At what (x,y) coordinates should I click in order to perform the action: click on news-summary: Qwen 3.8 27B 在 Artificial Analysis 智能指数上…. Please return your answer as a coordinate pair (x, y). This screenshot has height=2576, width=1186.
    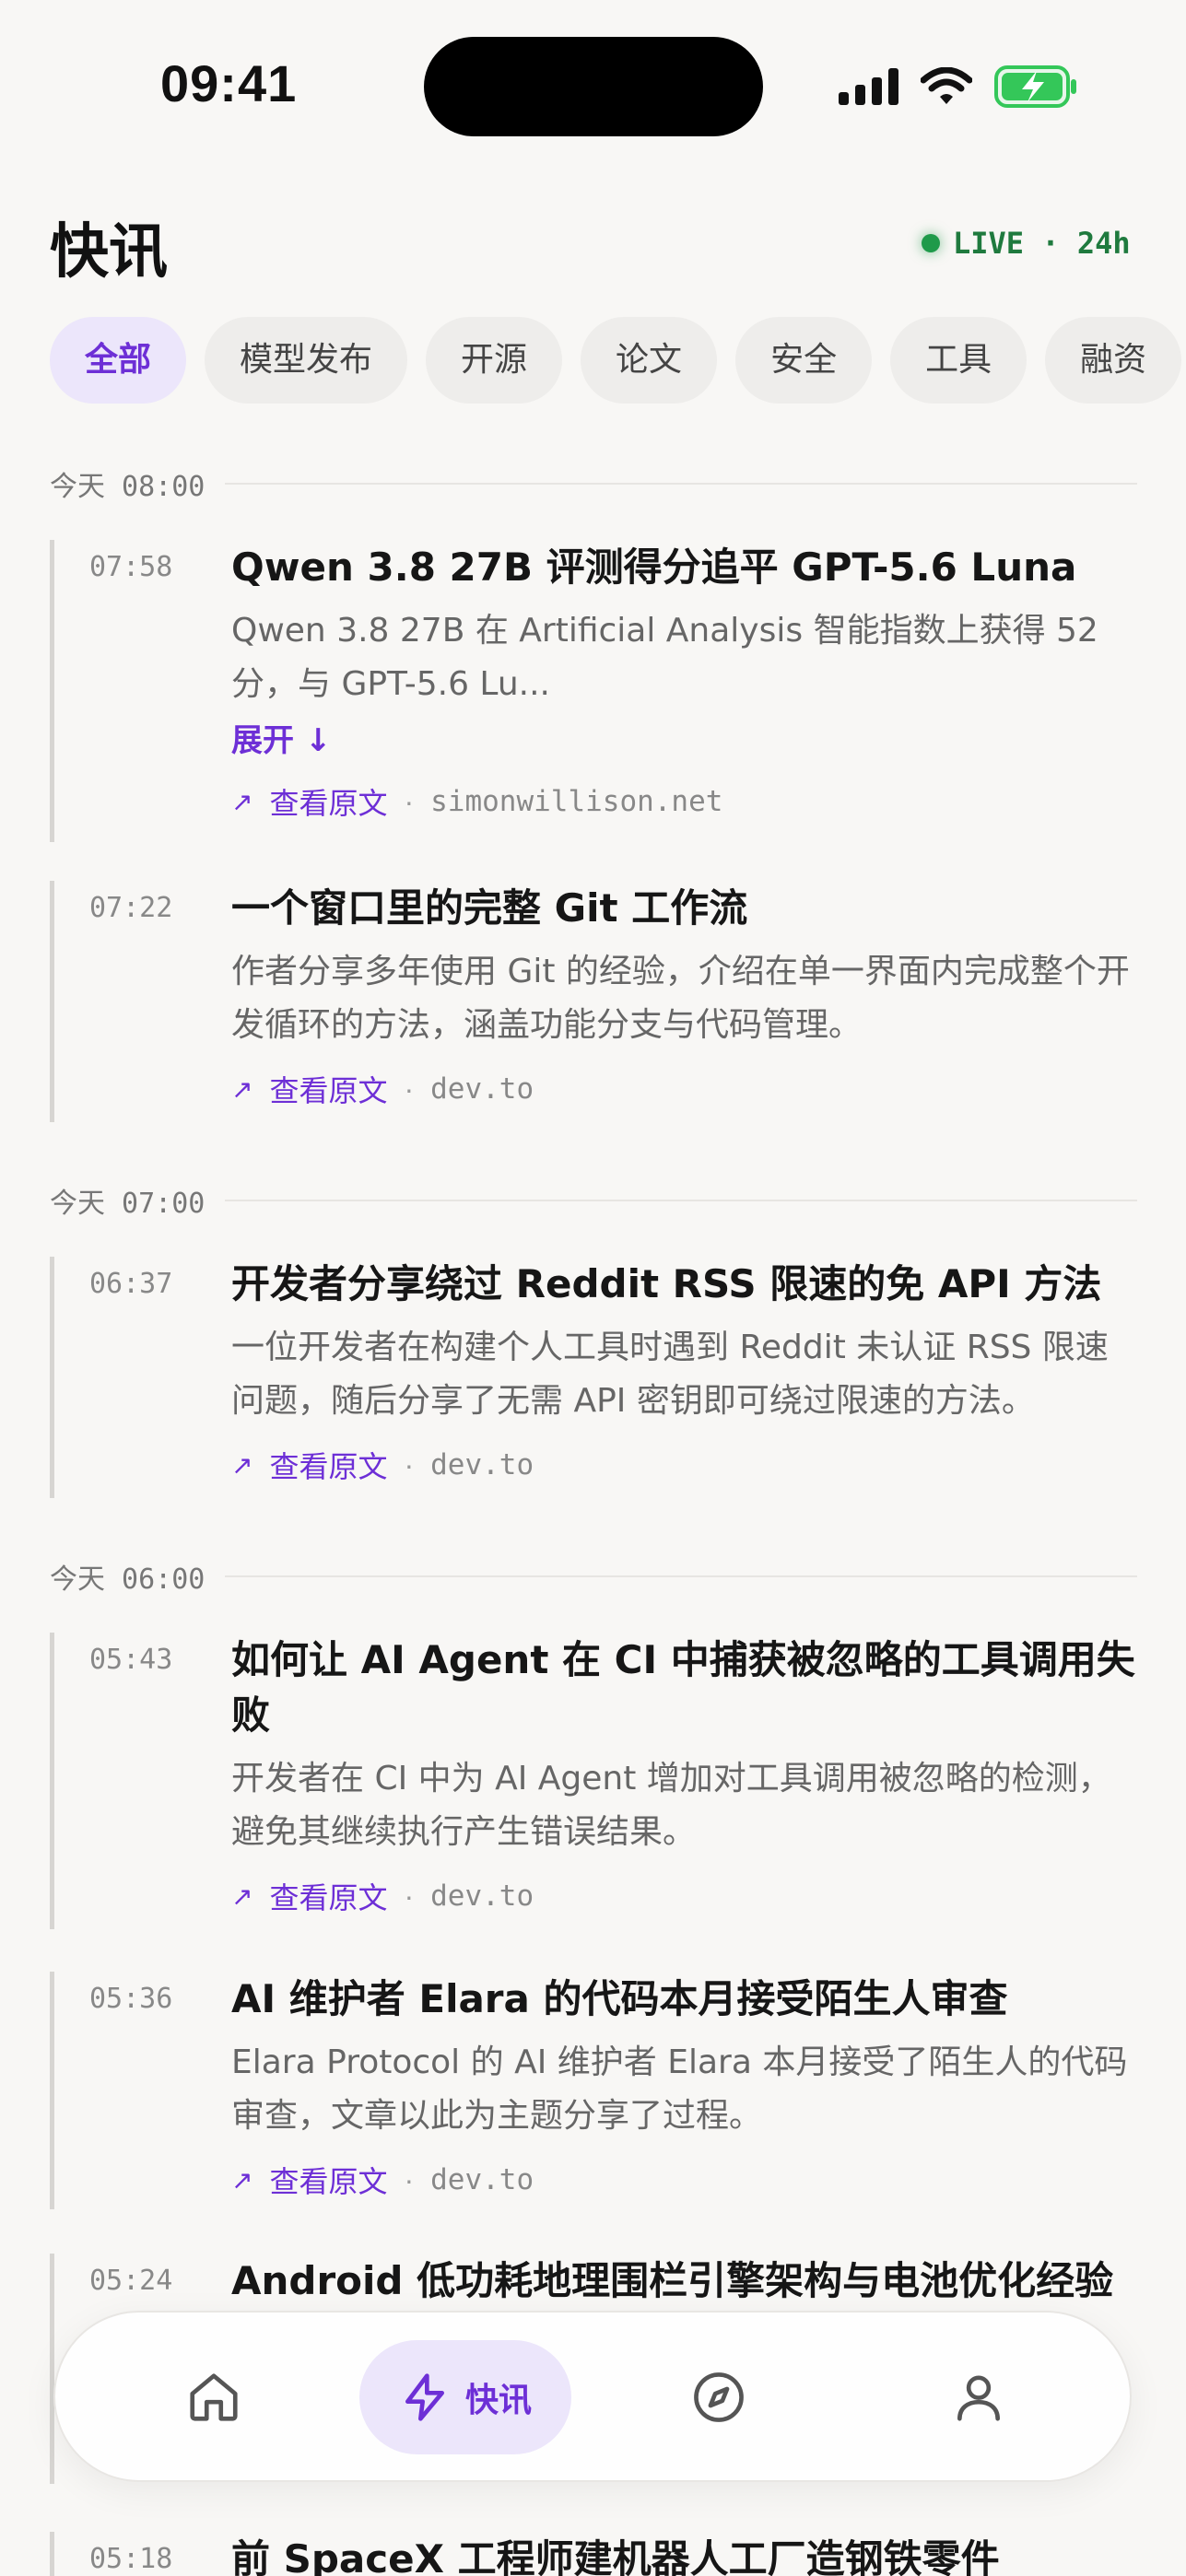
    Looking at the image, I should click on (664, 657).